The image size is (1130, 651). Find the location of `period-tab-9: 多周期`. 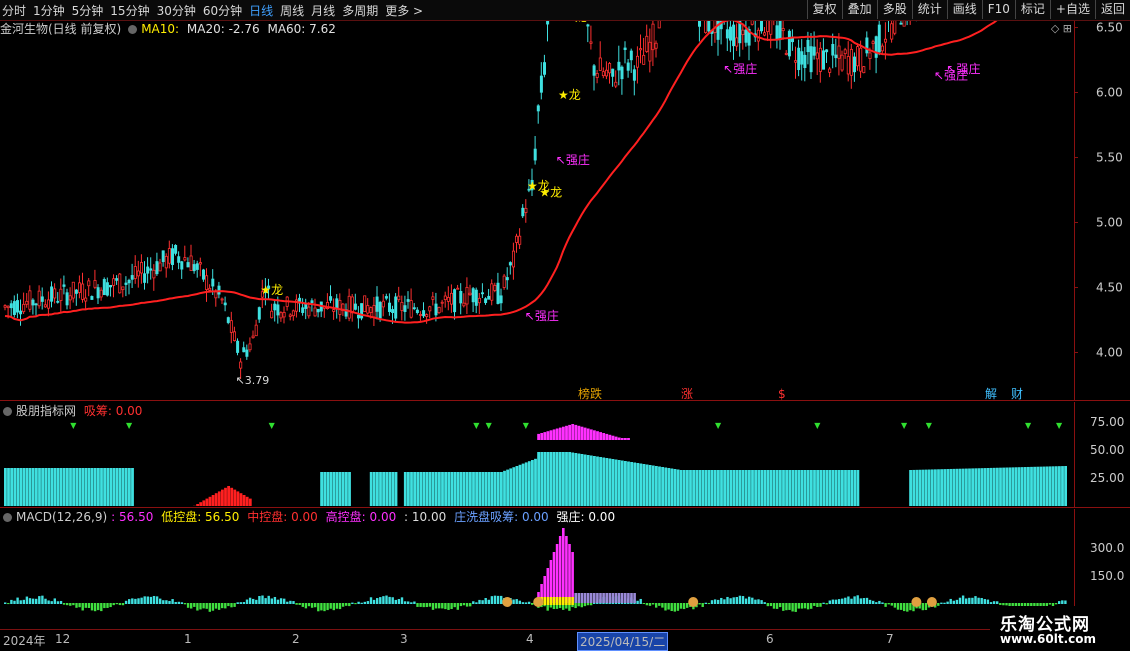

period-tab-9: 多周期 is located at coordinates (360, 10).